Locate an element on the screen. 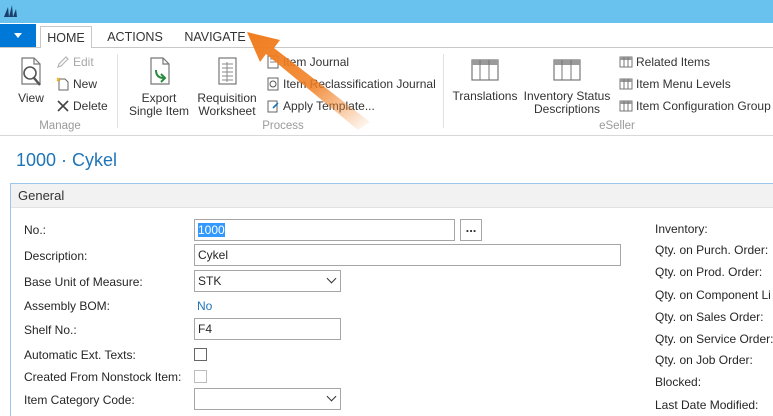  inv-status-line1: Inventory Status is located at coordinates (567, 96).